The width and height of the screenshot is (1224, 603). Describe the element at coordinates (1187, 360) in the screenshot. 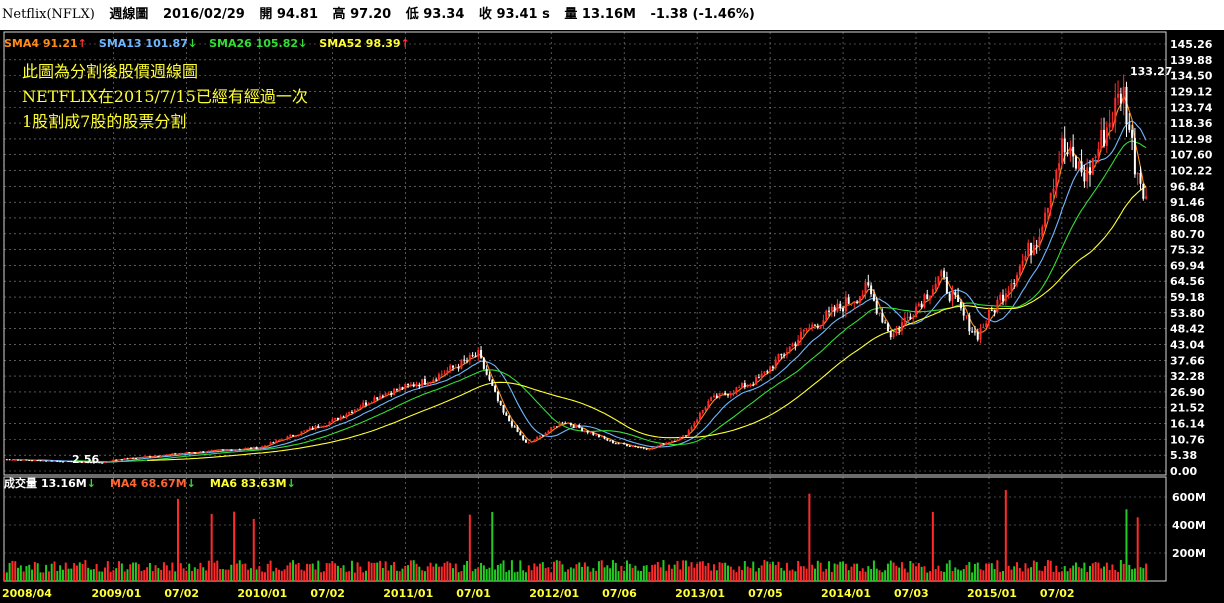

I see `price-tick-label: 37.66` at that location.